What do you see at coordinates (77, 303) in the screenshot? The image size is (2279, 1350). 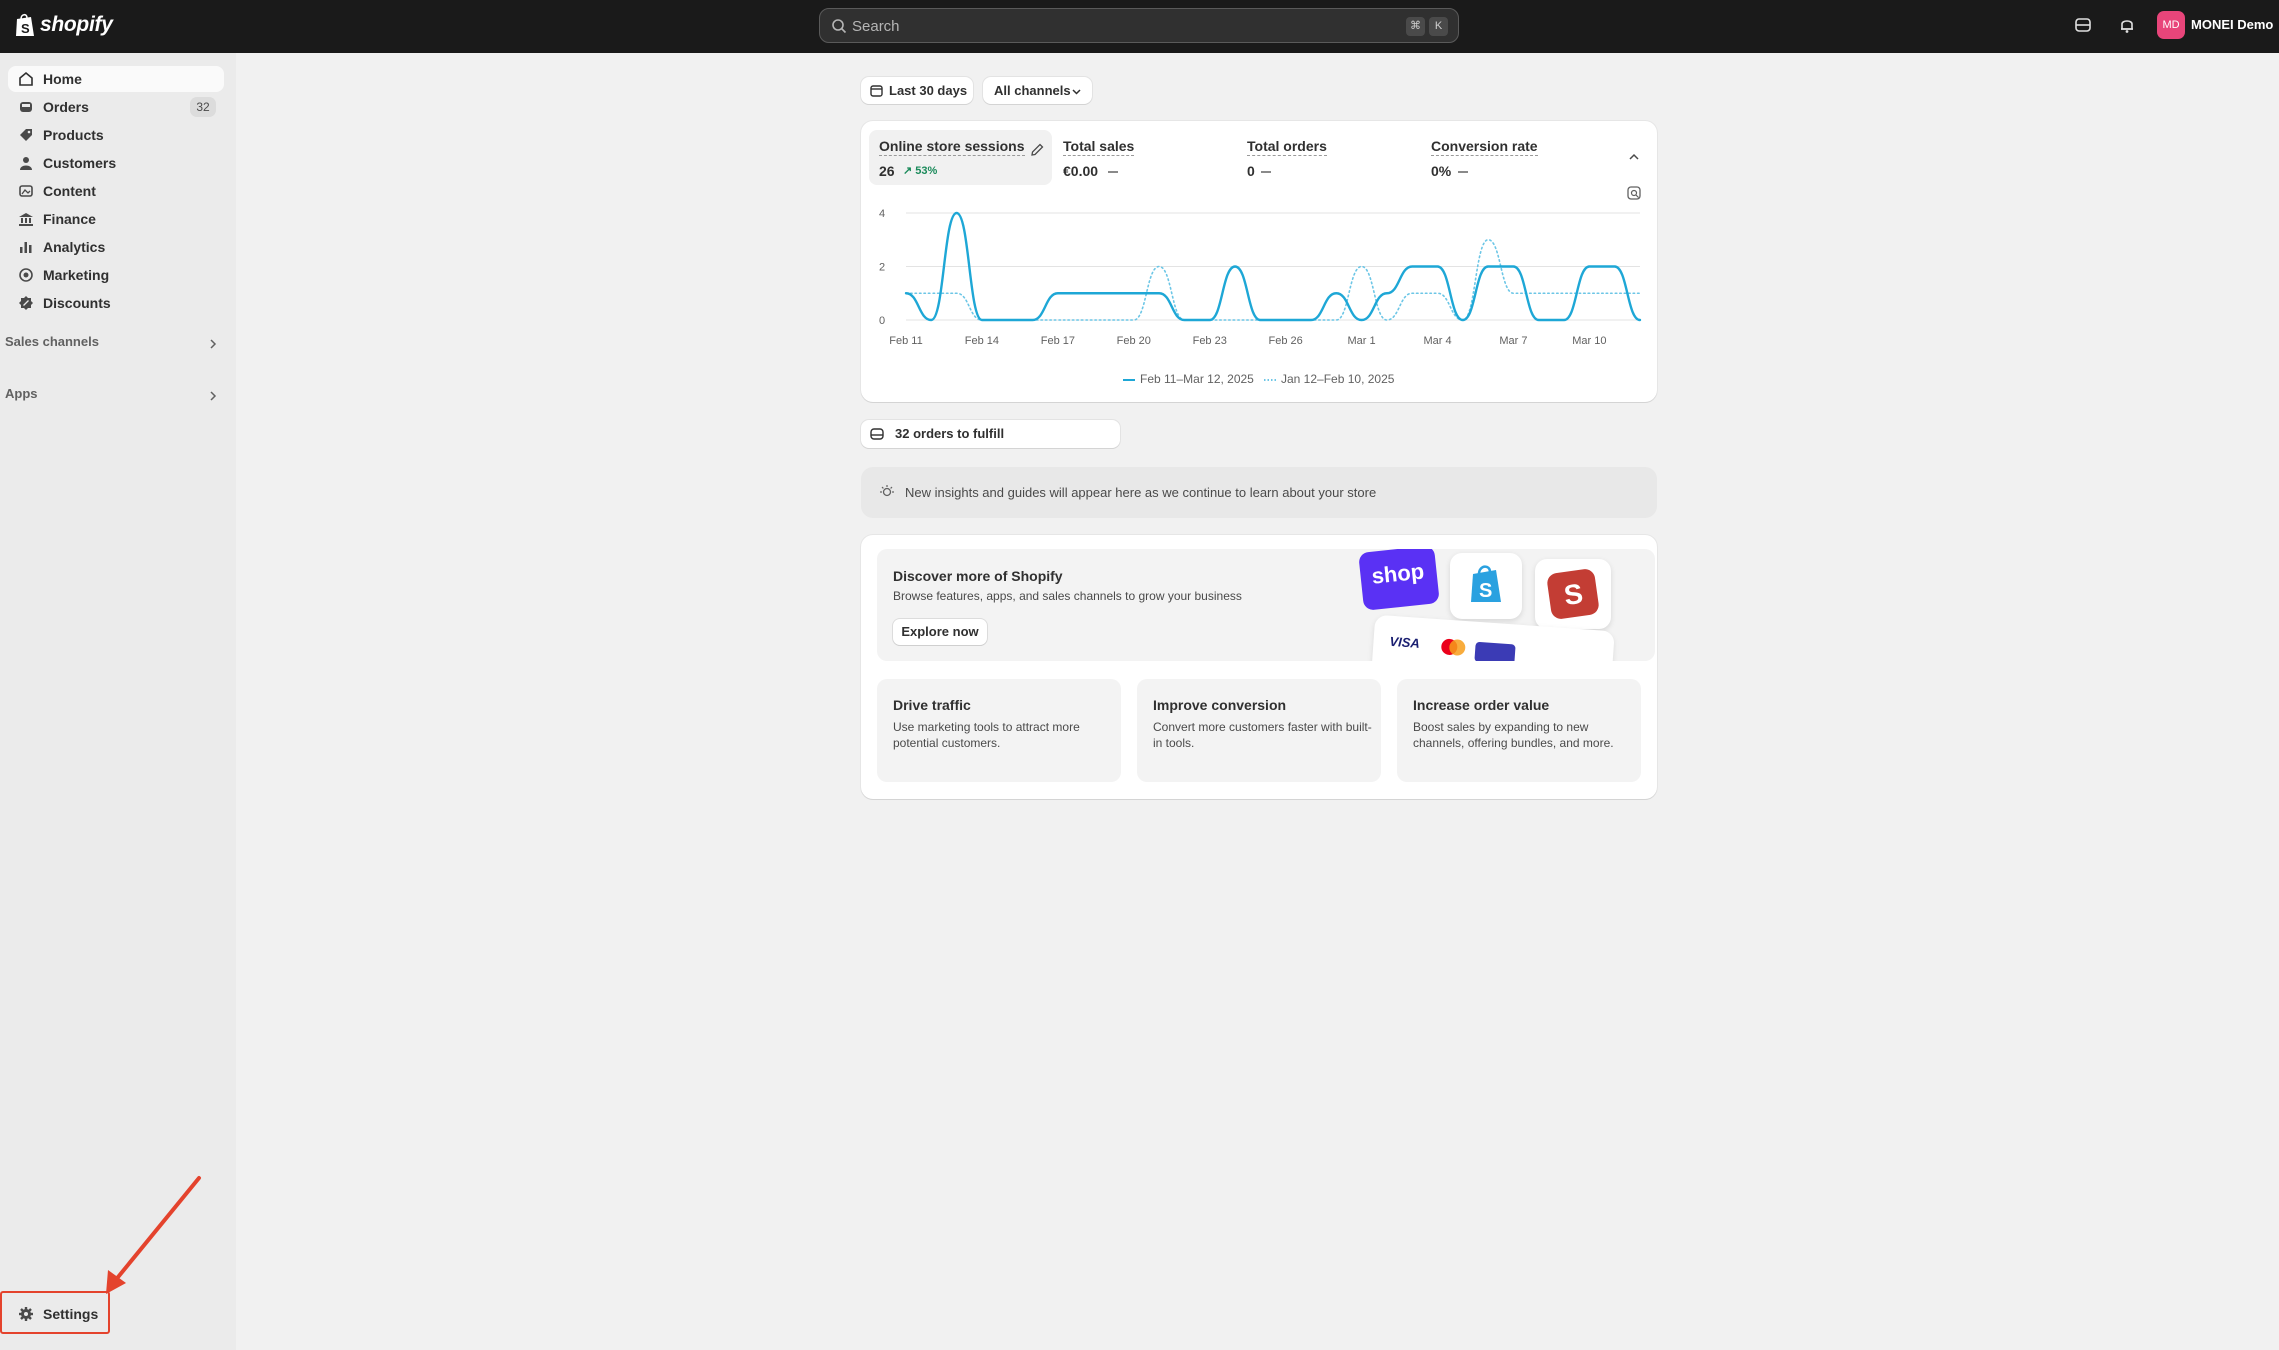 I see `sidebar-item-label: Discounts` at bounding box center [77, 303].